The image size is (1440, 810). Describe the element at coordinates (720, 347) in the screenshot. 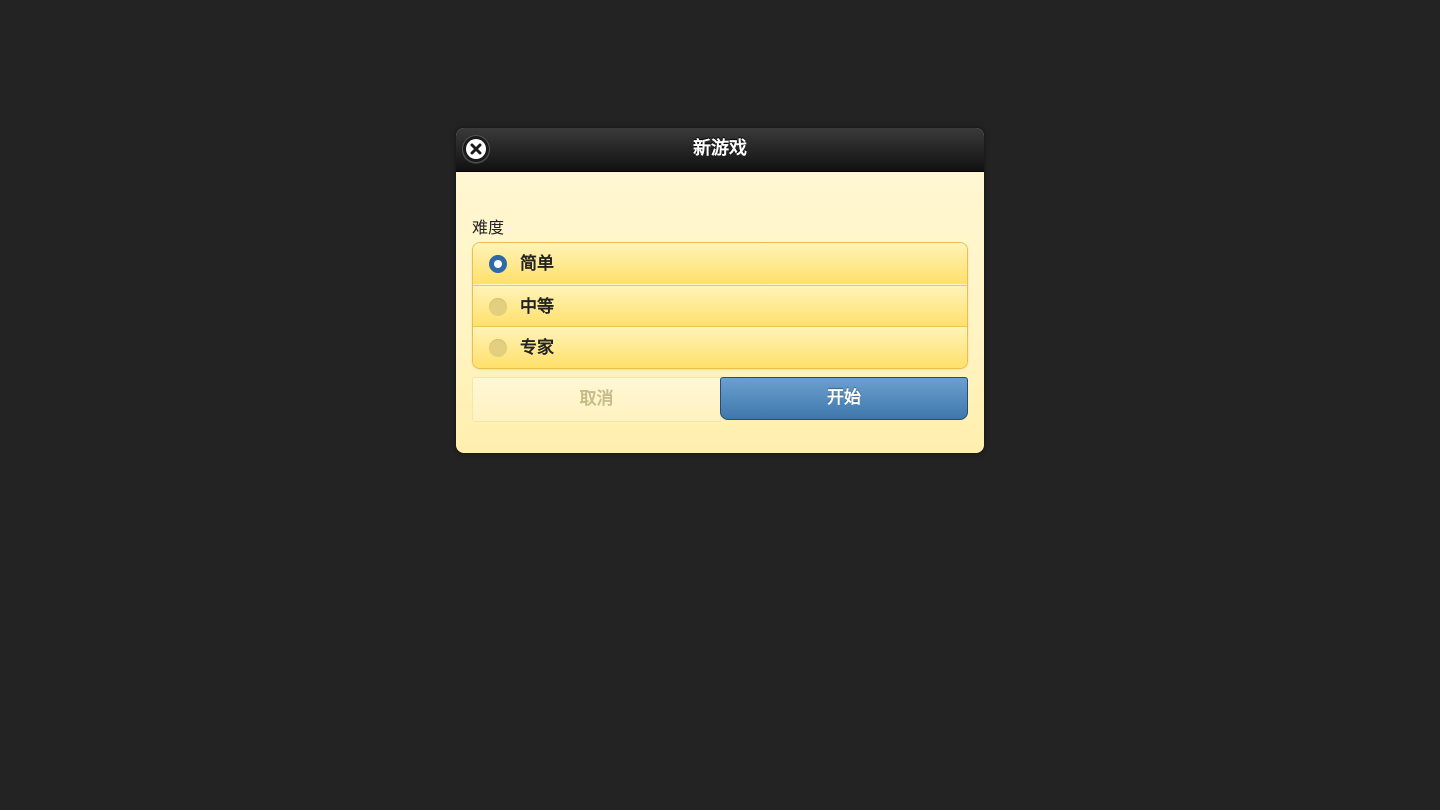

I see `difficulty-option-expert: 专家` at that location.